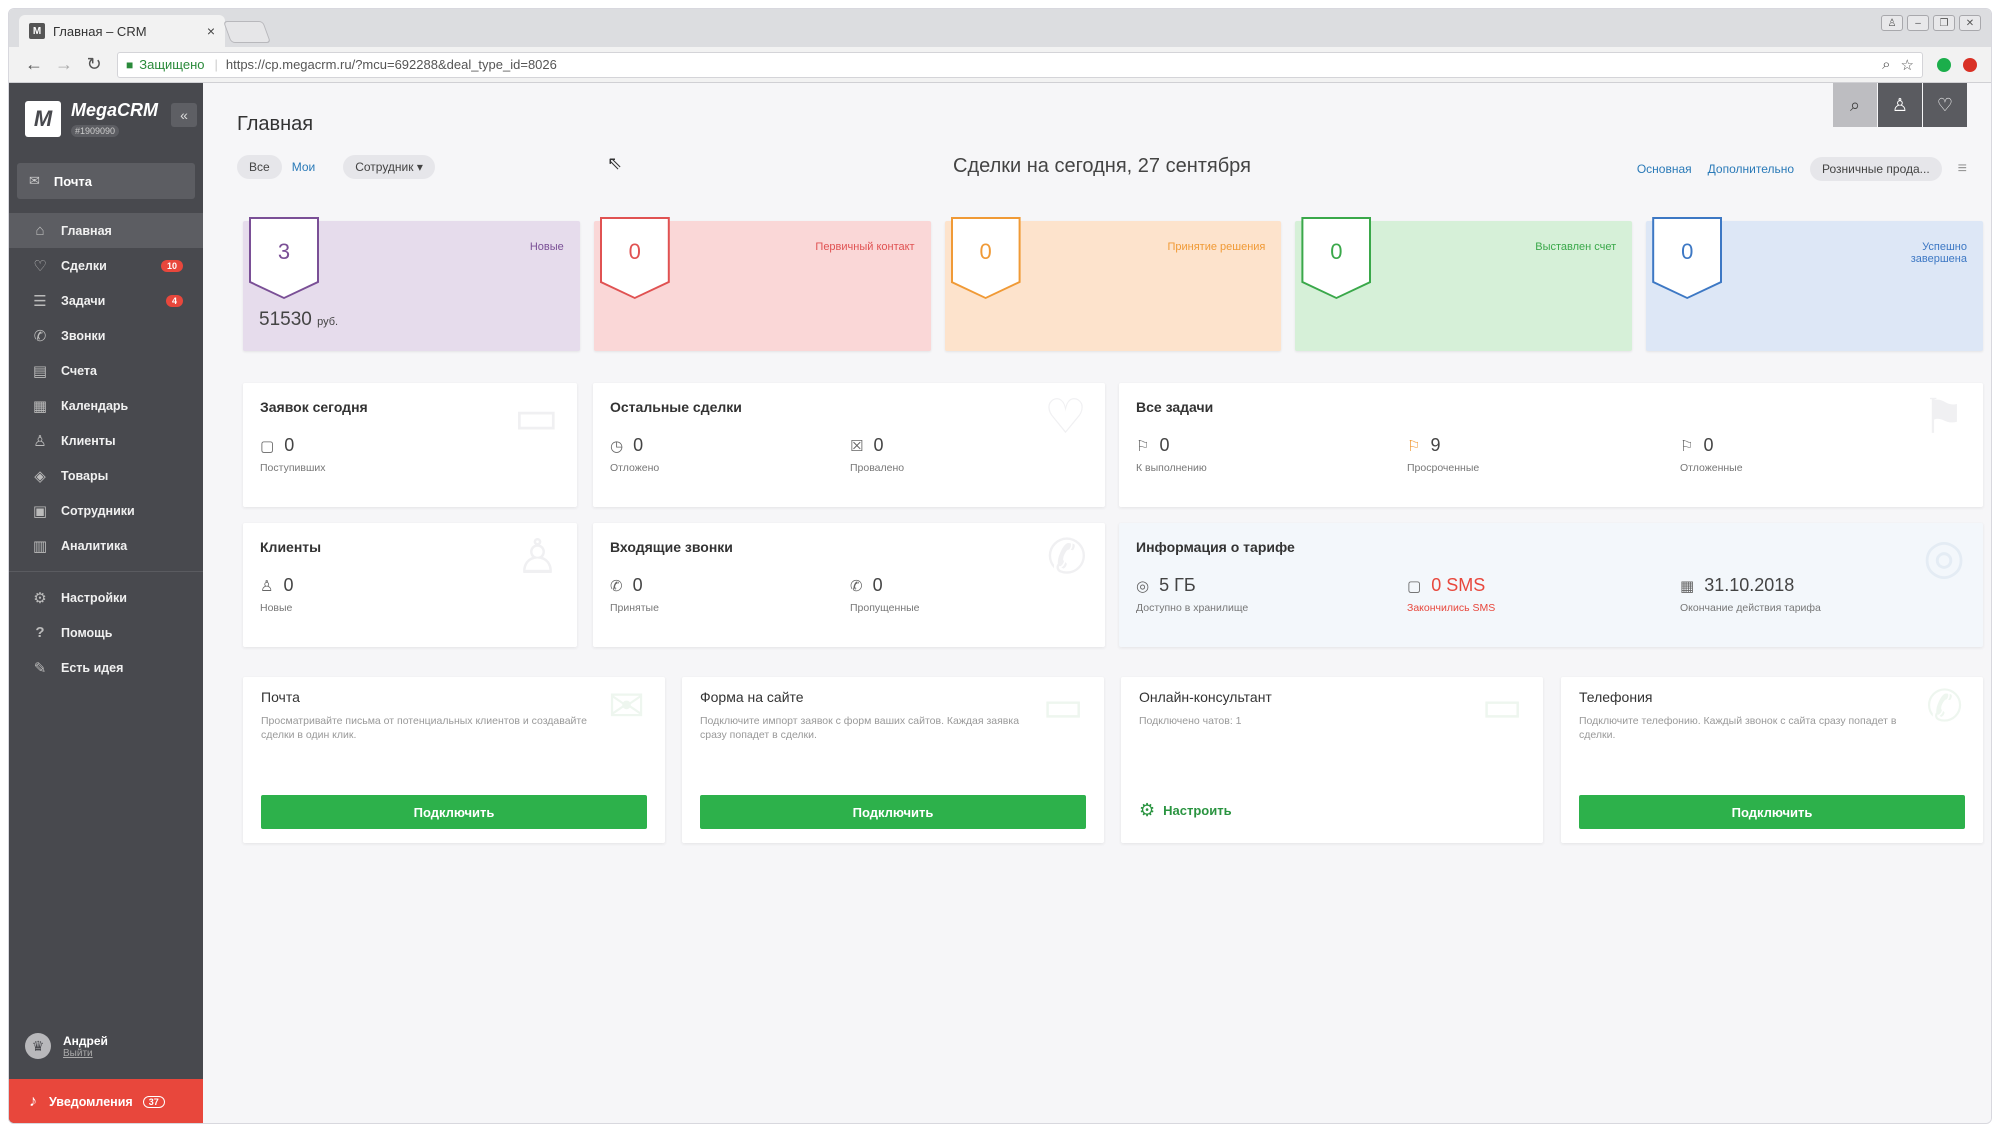 The image size is (2000, 1132). Describe the element at coordinates (276, 608) in the screenshot. I see `clients-sub: Новые` at that location.